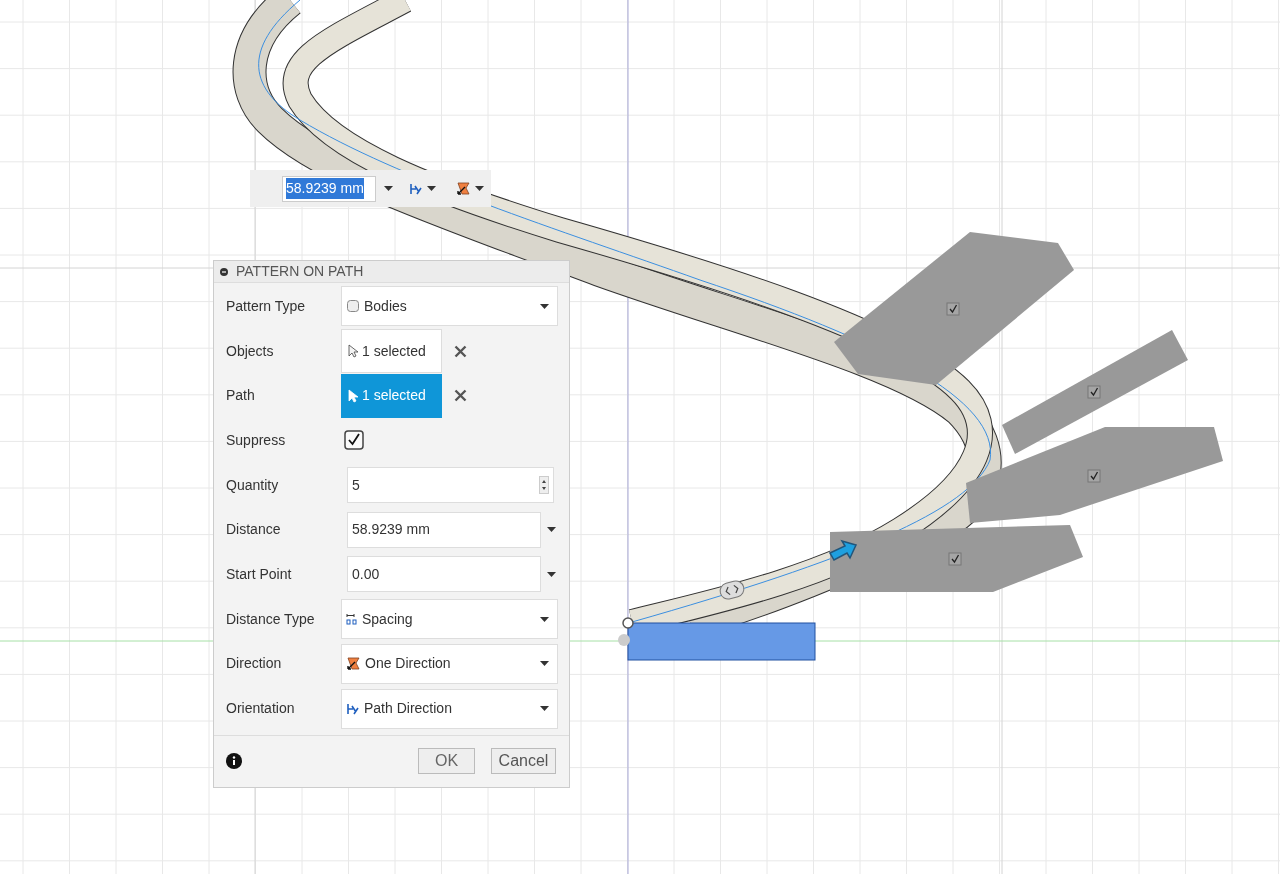  I want to click on direction-arrow-icon, so click(843, 550).